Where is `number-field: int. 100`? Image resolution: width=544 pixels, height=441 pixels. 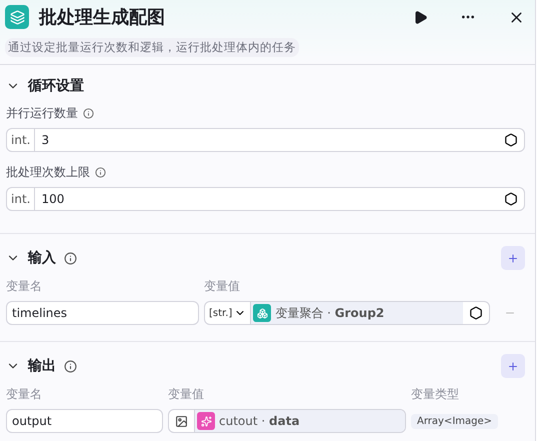 number-field: int. 100 is located at coordinates (265, 199).